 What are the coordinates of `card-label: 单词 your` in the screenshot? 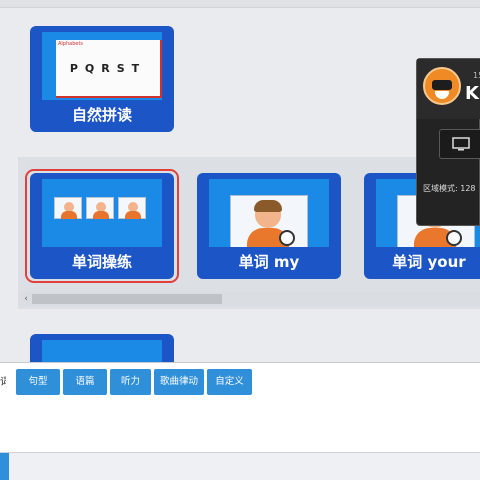 It's located at (429, 262).